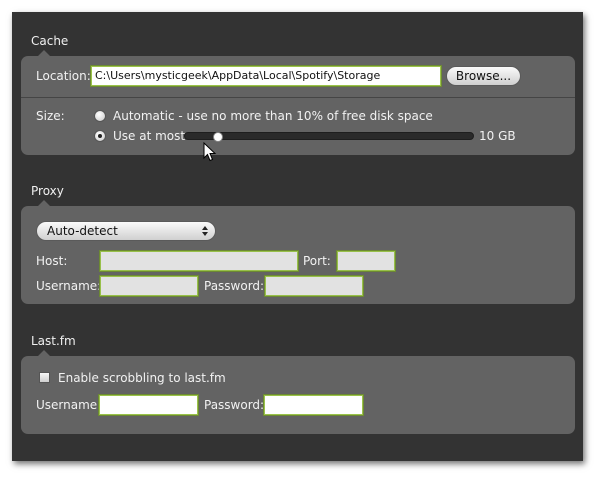  What do you see at coordinates (149, 286) in the screenshot?
I see `proxy-username-field` at bounding box center [149, 286].